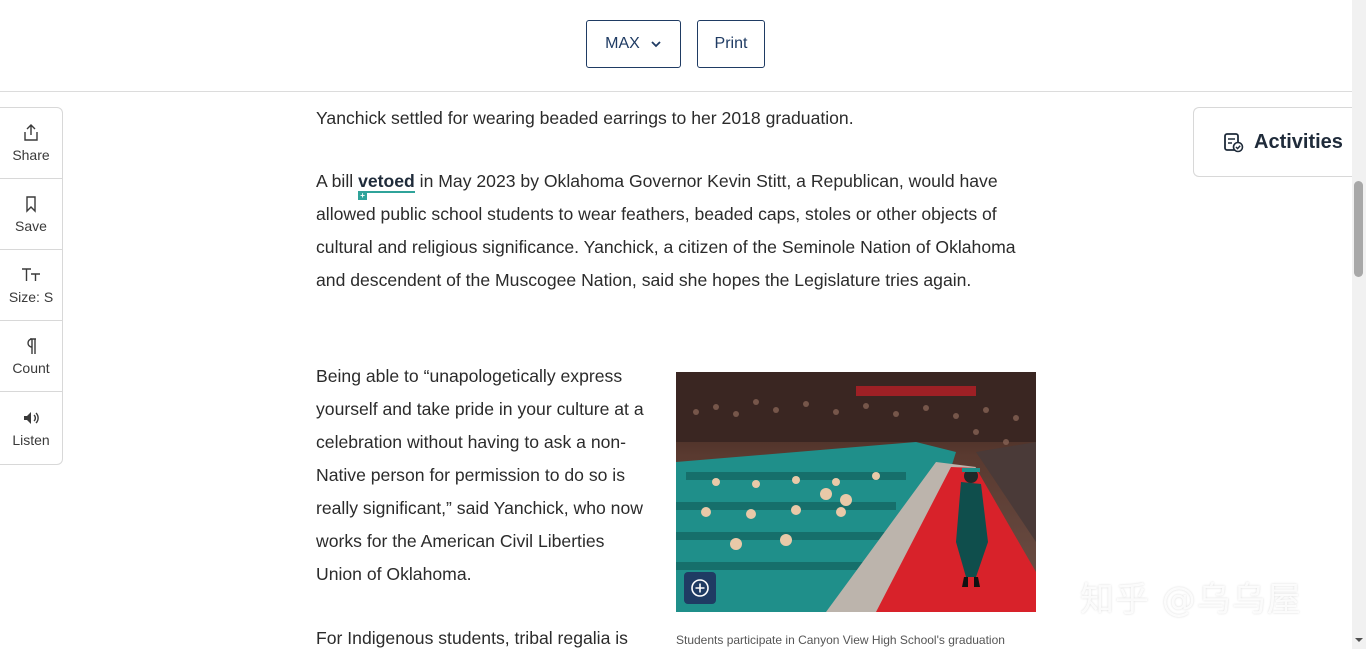  I want to click on text-size-button: Size: S, so click(31, 285).